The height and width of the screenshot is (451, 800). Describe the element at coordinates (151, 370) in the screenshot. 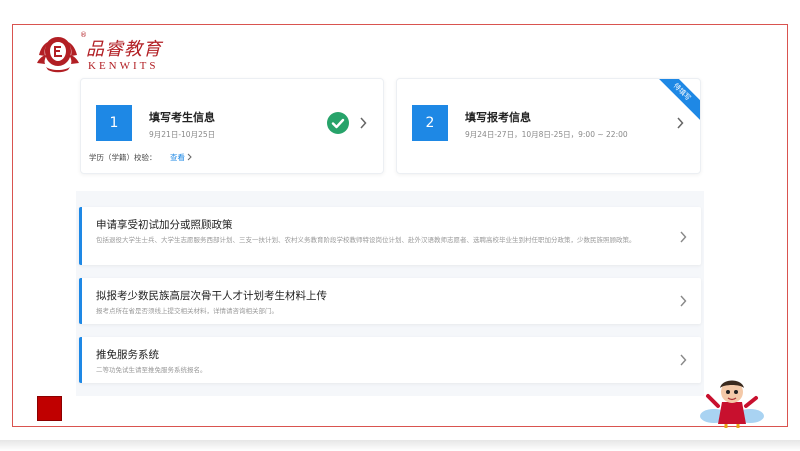

I see `policy-desc: 二等功免试生请至推免服务系统报名。` at that location.